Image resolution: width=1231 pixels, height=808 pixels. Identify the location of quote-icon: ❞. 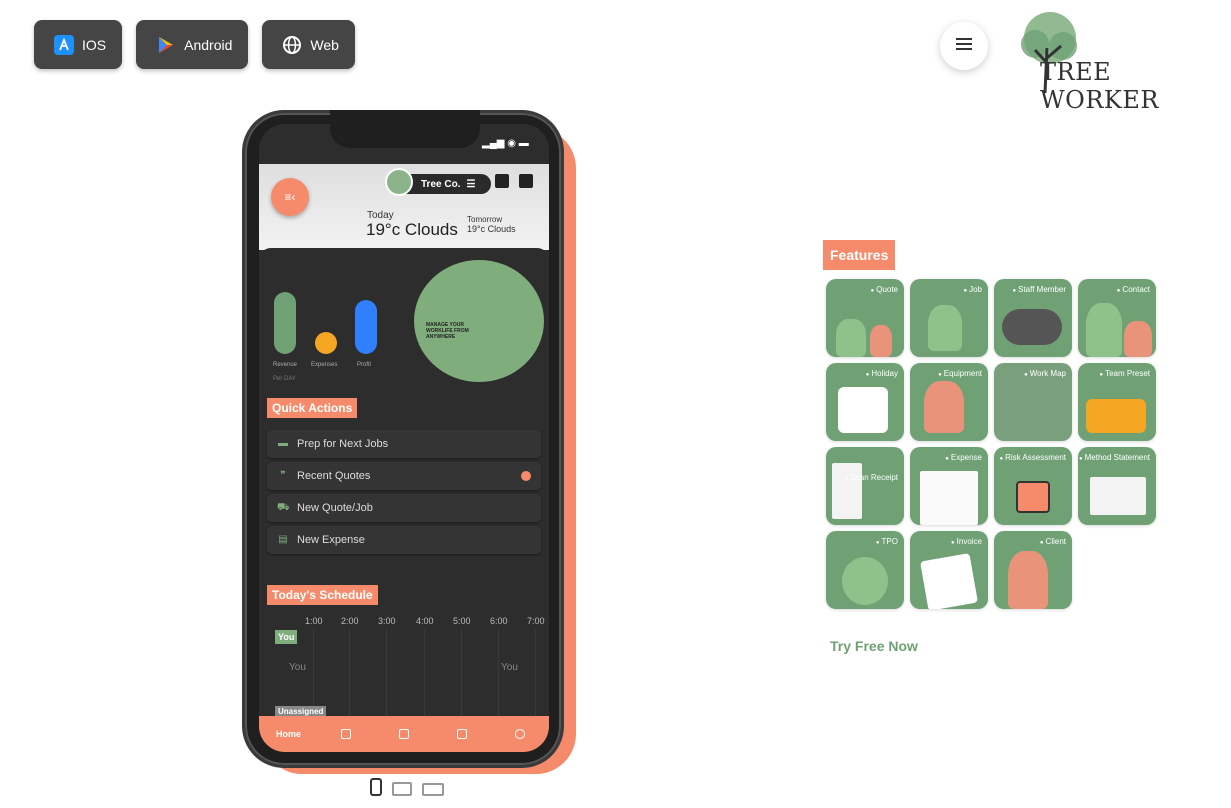
(283, 475).